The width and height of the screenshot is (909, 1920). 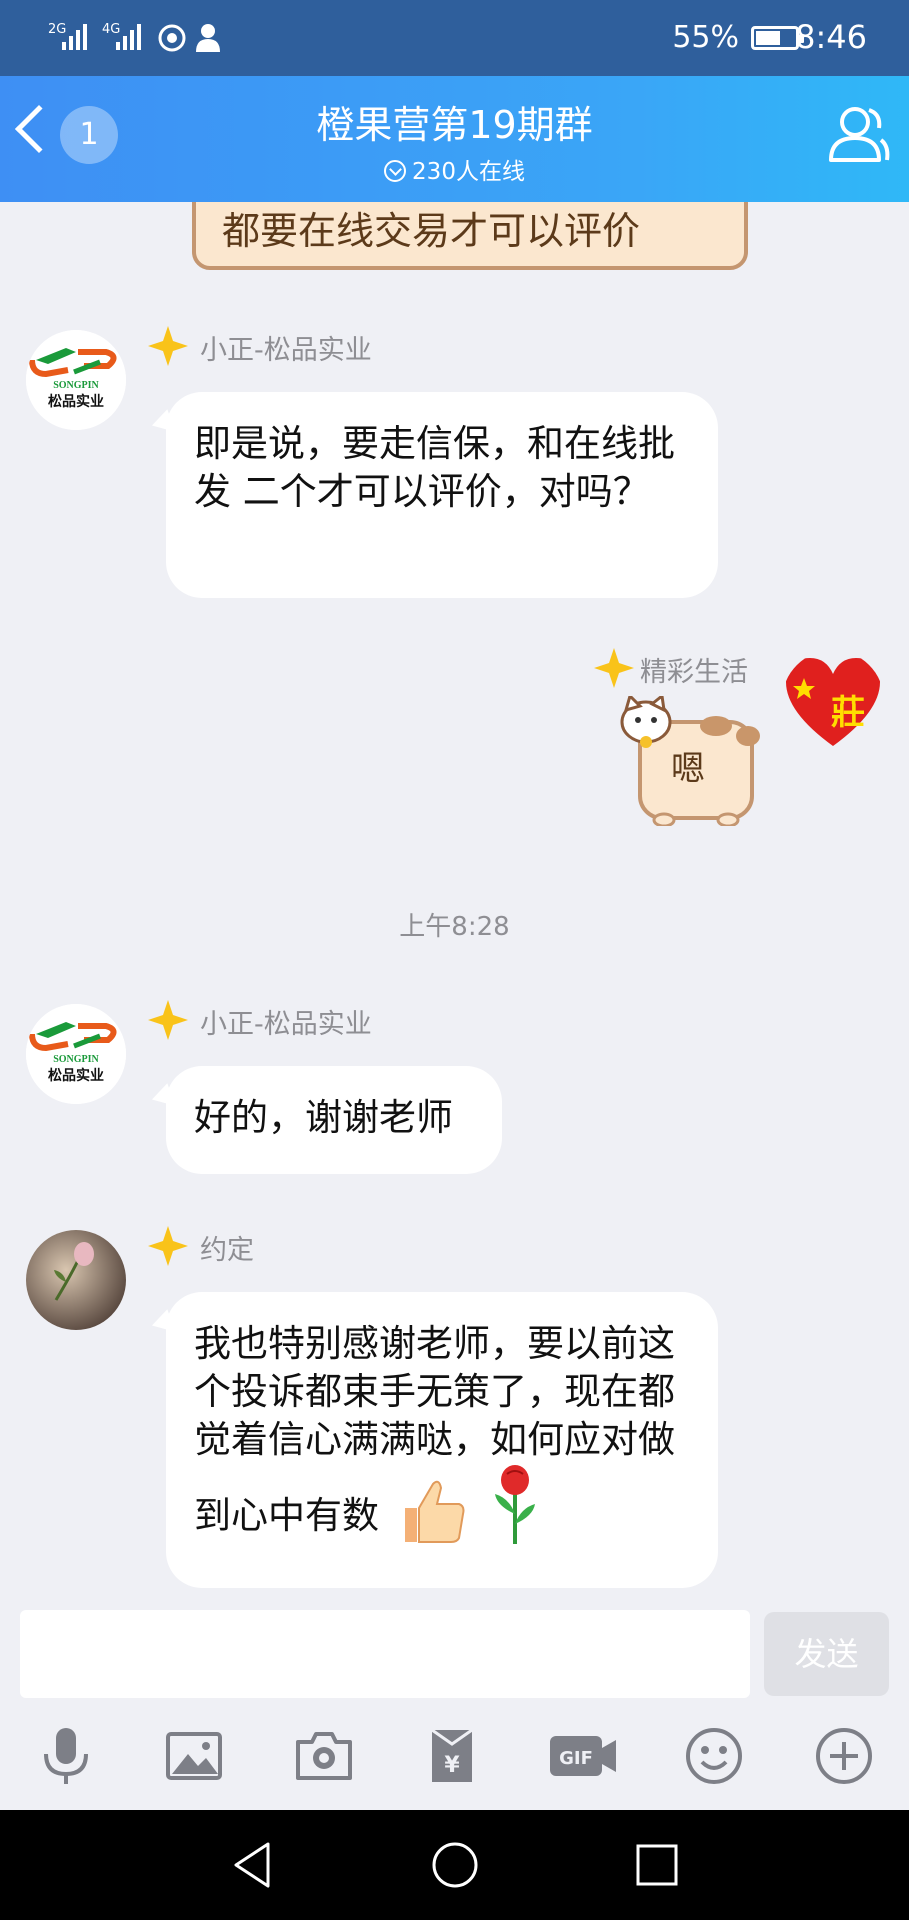 I want to click on chevron-down-circle-icon, so click(x=395, y=171).